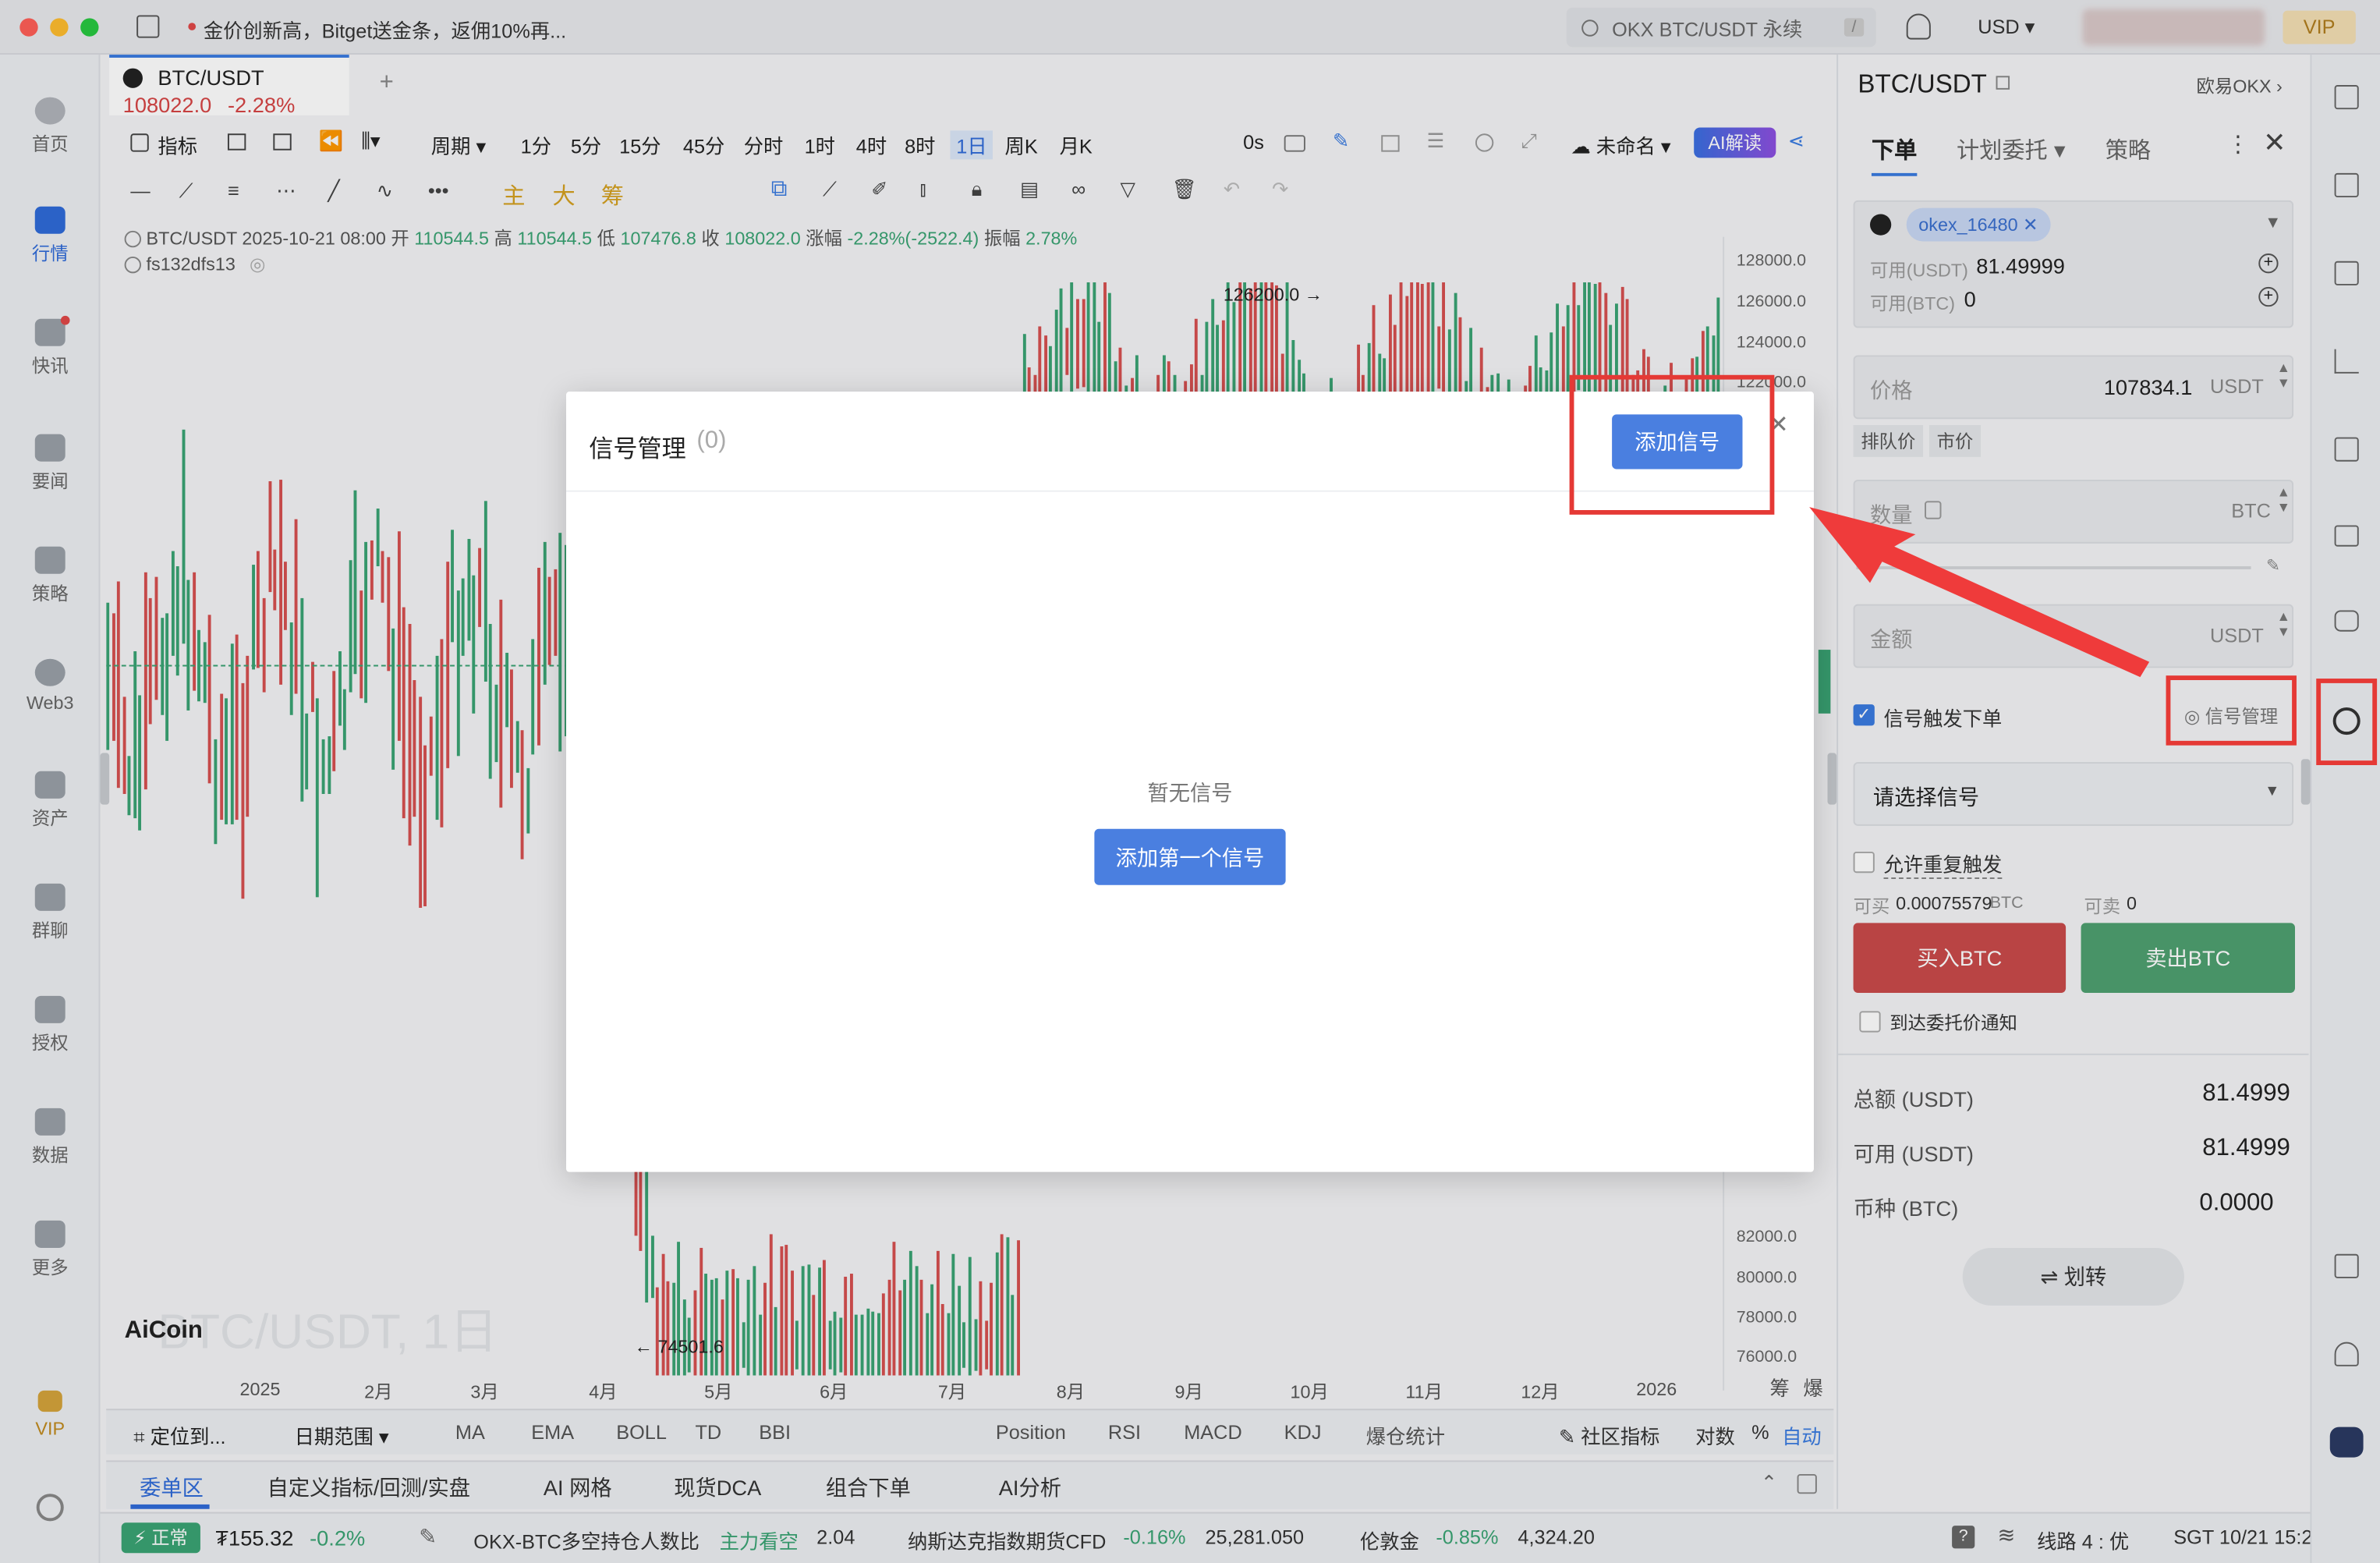  I want to click on highlight-signal-manage, so click(2232, 711).